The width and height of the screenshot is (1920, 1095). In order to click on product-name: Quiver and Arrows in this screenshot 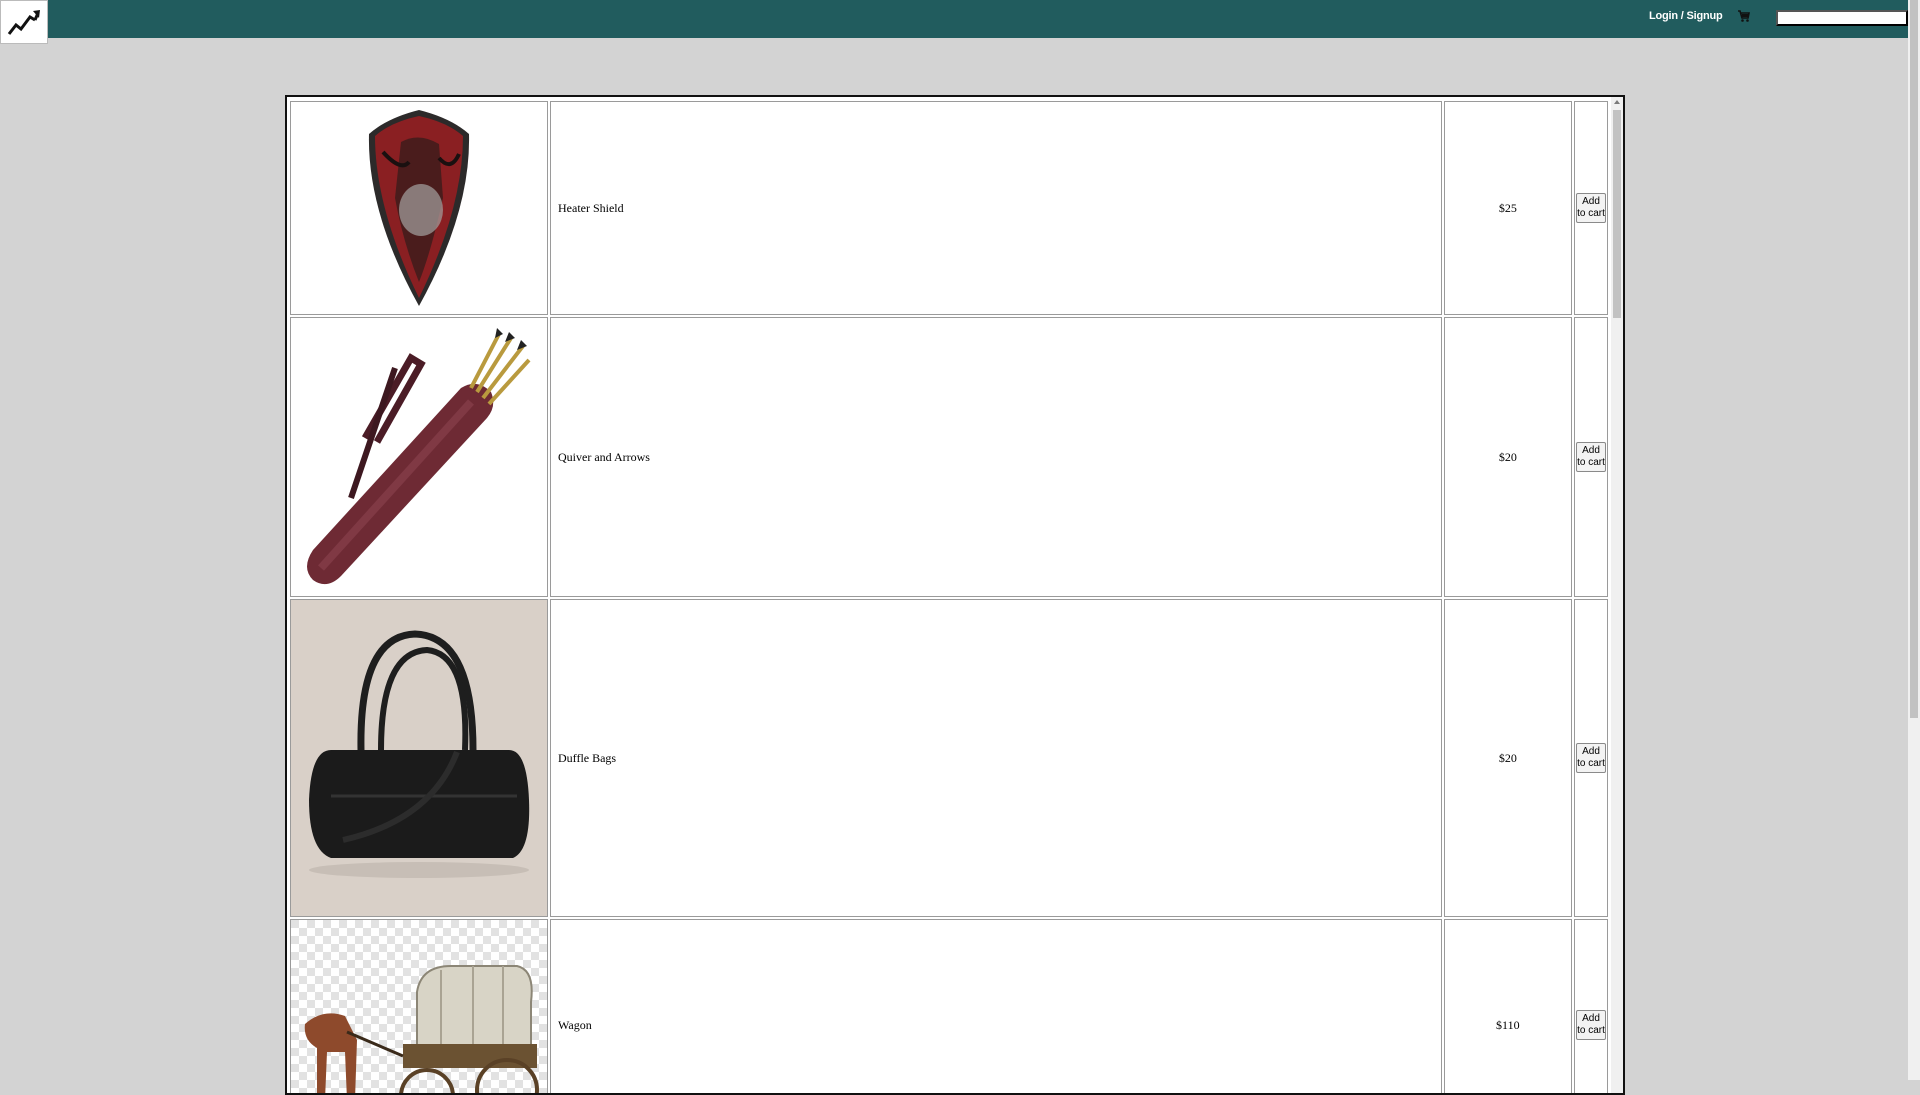, I will do `click(996, 457)`.